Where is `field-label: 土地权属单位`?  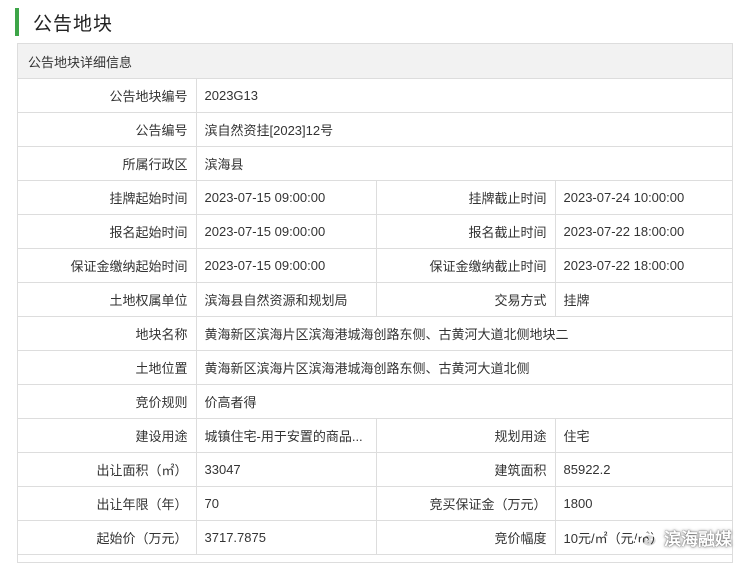
field-label: 土地权属单位 is located at coordinates (107, 299).